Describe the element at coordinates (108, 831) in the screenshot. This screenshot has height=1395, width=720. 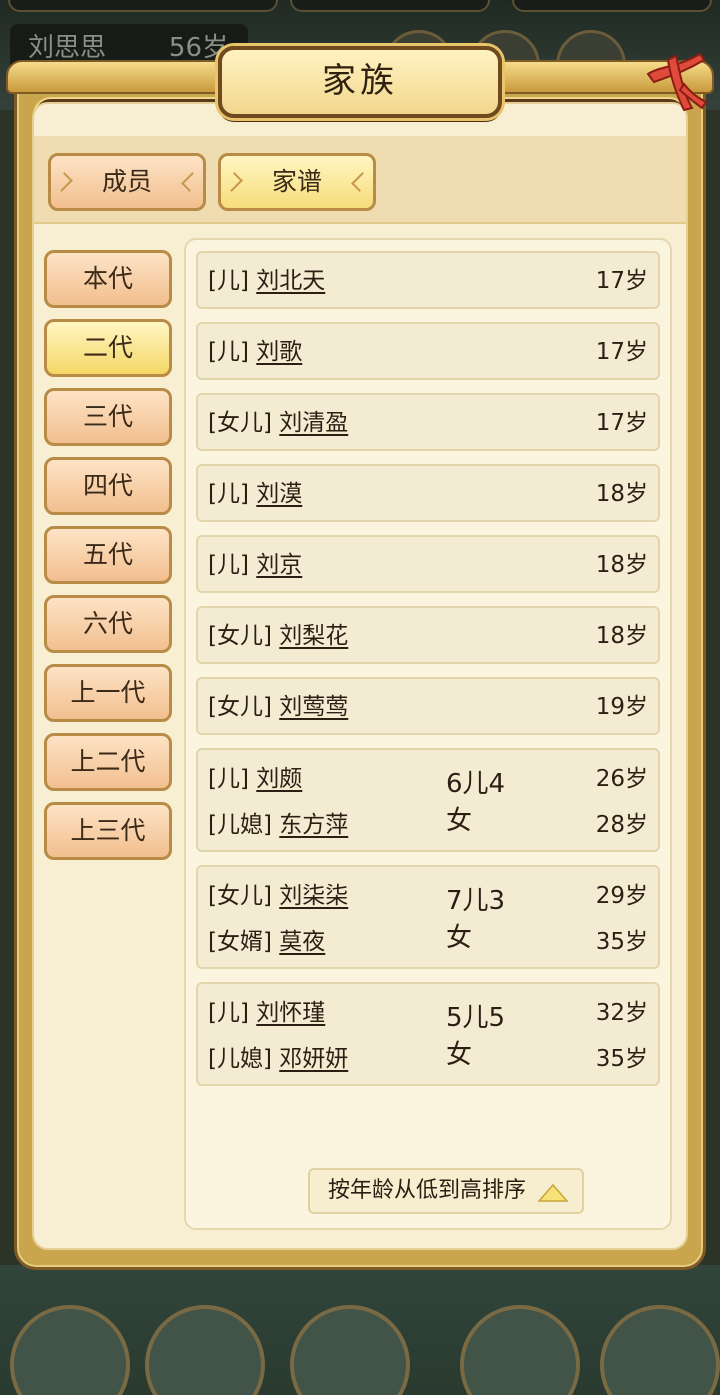
I see `generation-previous-three: 上三代` at that location.